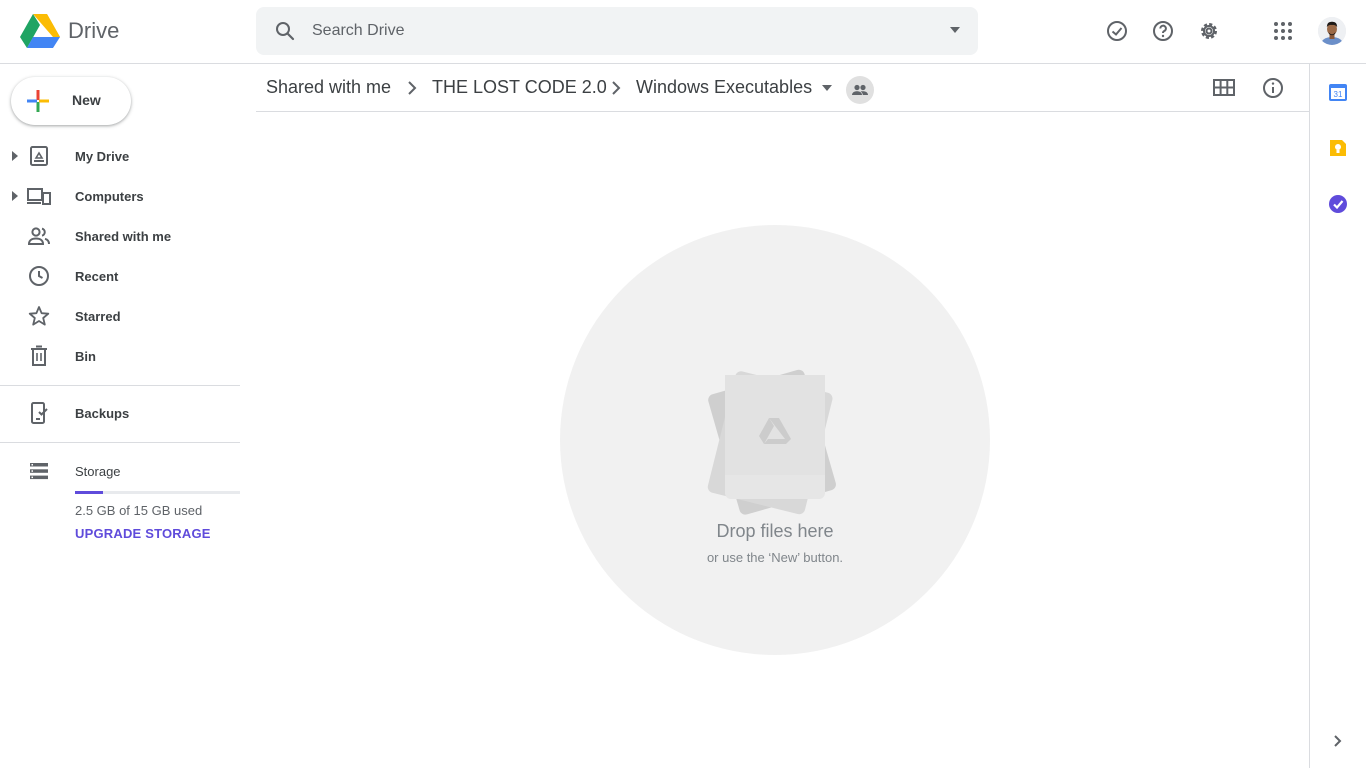 This screenshot has height=768, width=1366. Describe the element at coordinates (39, 355) in the screenshot. I see `trash-icon` at that location.